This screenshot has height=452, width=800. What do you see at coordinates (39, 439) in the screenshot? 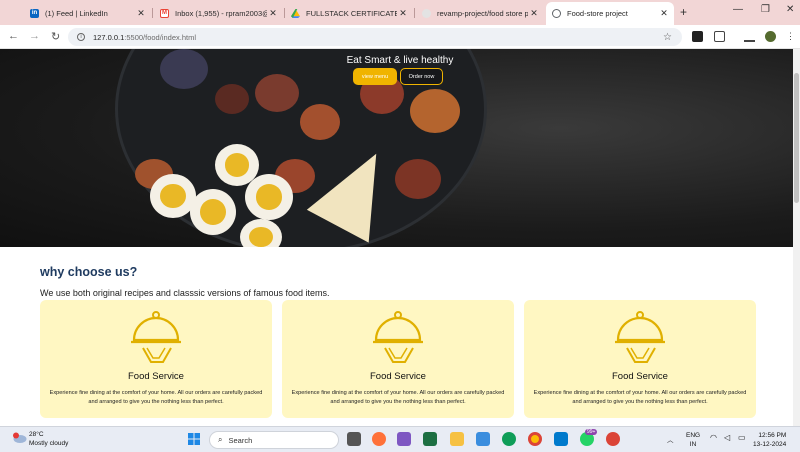
I see `weather-widget: 28°C Mostly cloudy` at bounding box center [39, 439].